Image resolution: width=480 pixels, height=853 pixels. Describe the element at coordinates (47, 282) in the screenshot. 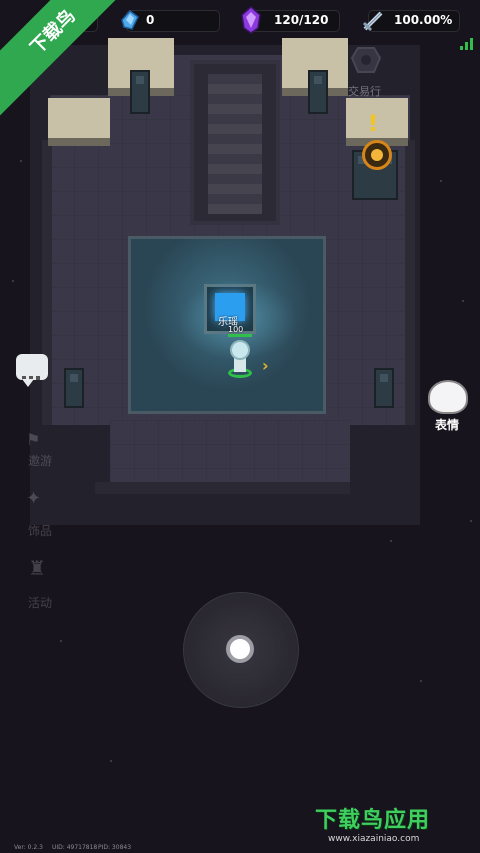

I see `west-wall` at that location.